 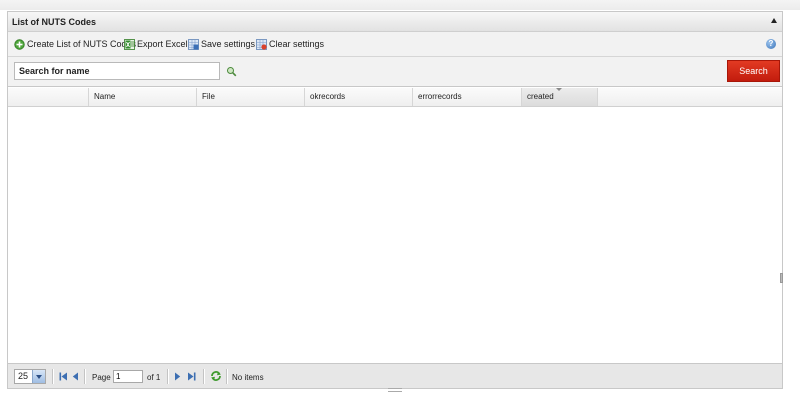 I want to click on save-settings-label: Save settings, so click(x=228, y=44).